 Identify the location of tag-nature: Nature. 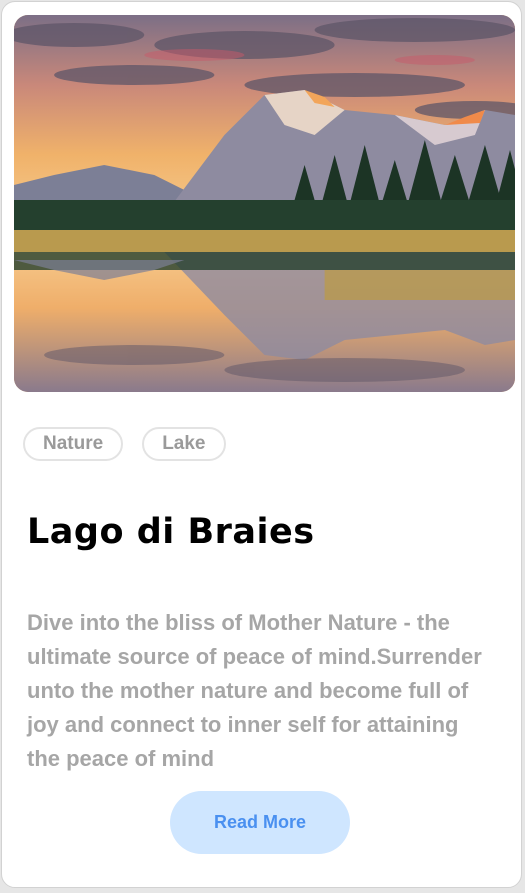
(73, 444).